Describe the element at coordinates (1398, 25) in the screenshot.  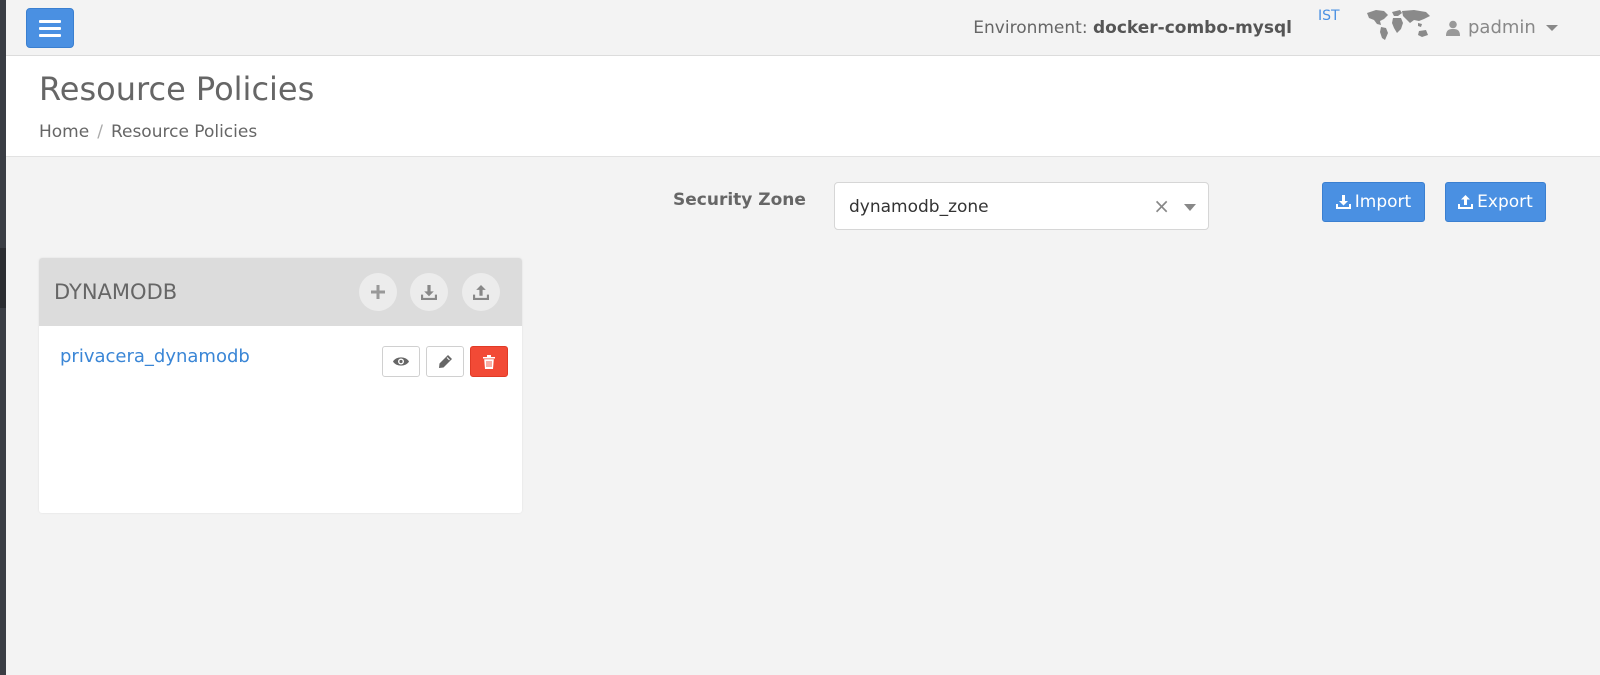
I see `world-map-icon` at that location.